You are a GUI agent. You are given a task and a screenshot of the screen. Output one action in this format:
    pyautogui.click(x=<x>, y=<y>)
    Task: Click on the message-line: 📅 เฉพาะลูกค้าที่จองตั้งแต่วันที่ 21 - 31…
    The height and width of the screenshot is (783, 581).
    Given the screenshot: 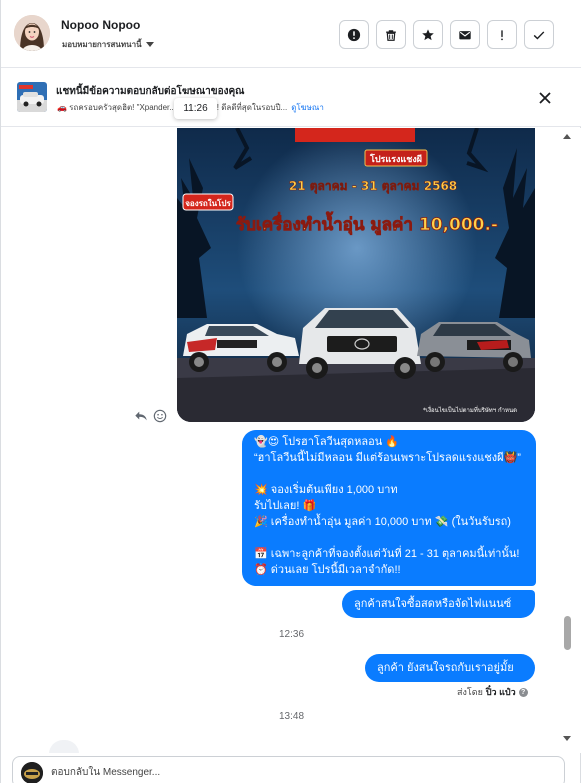 What is the action you would take?
    pyautogui.click(x=387, y=554)
    